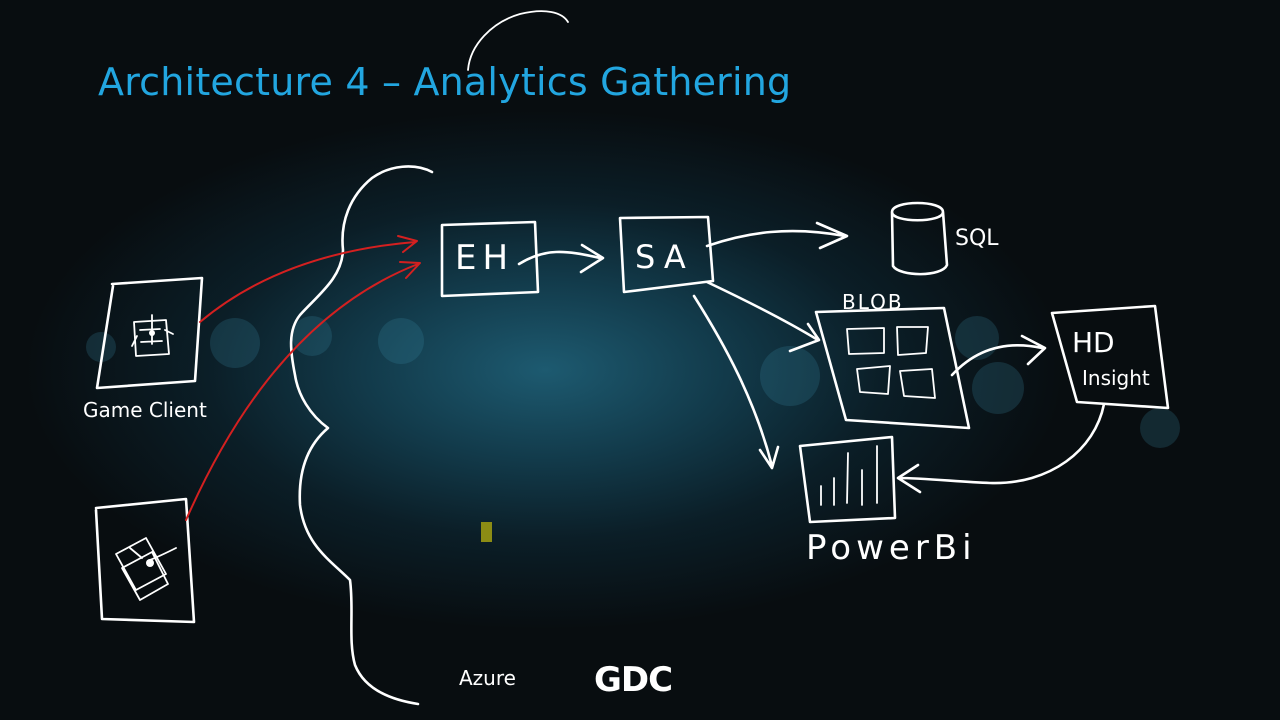 This screenshot has width=1280, height=720. Describe the element at coordinates (1116, 378) in the screenshot. I see `insight-label: Insight` at that location.